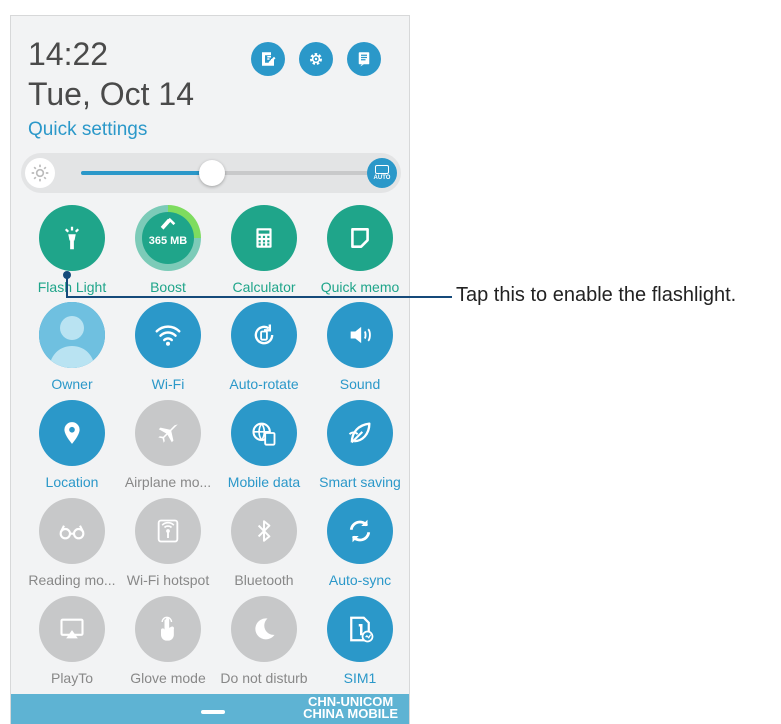 The height and width of the screenshot is (724, 781). Describe the element at coordinates (264, 531) in the screenshot. I see `bluetooth-icon` at that location.